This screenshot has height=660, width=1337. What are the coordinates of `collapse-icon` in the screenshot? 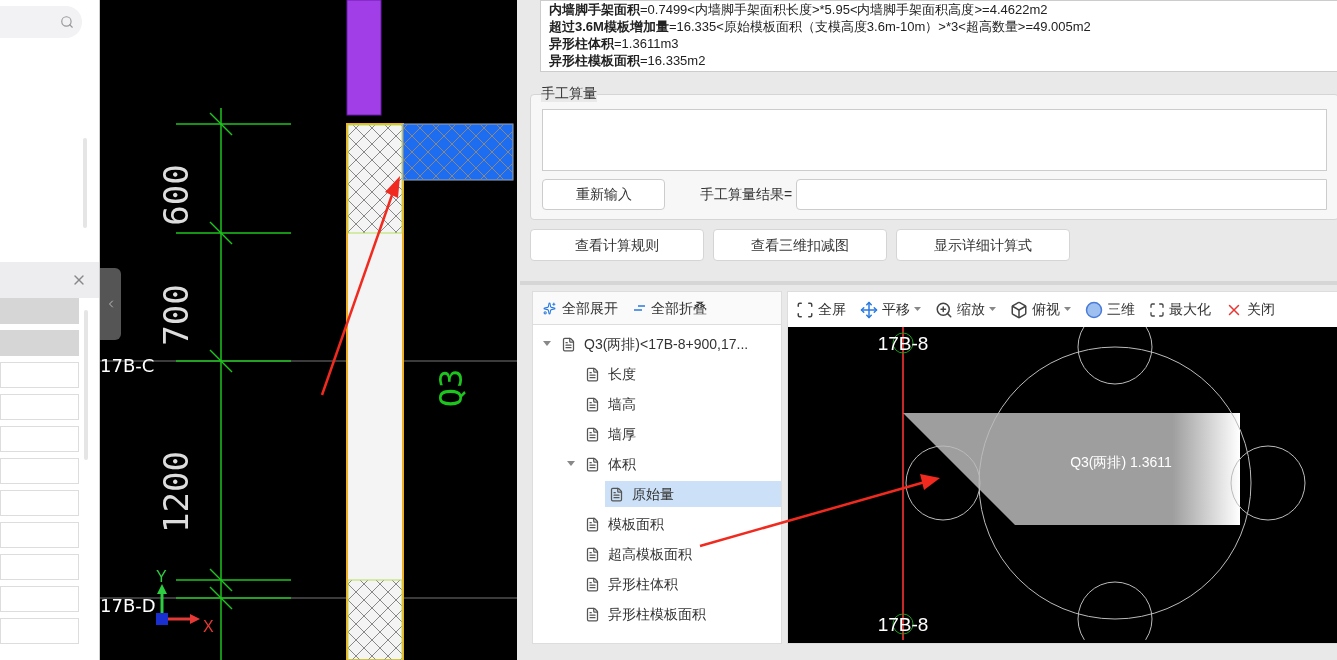 It's located at (639, 308).